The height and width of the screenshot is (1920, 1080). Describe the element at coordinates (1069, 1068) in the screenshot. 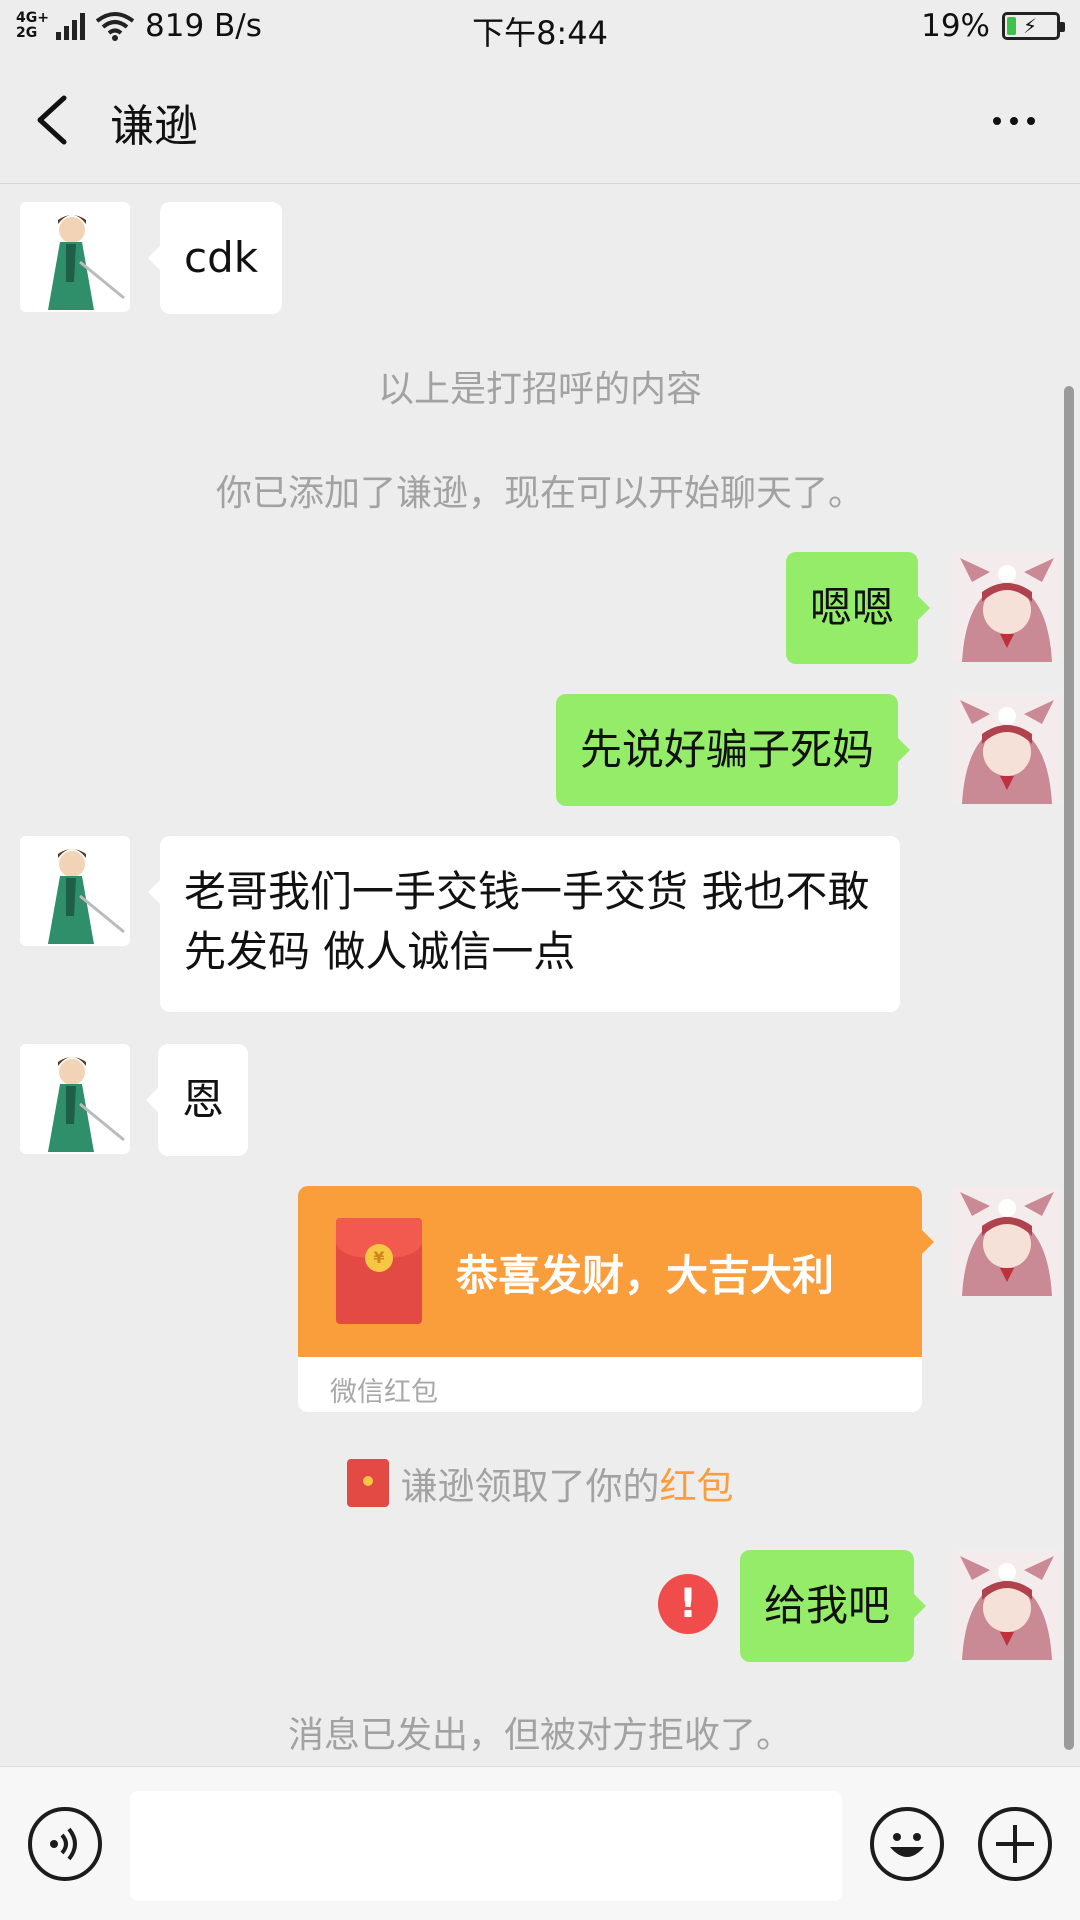

I see `scrollbar` at that location.